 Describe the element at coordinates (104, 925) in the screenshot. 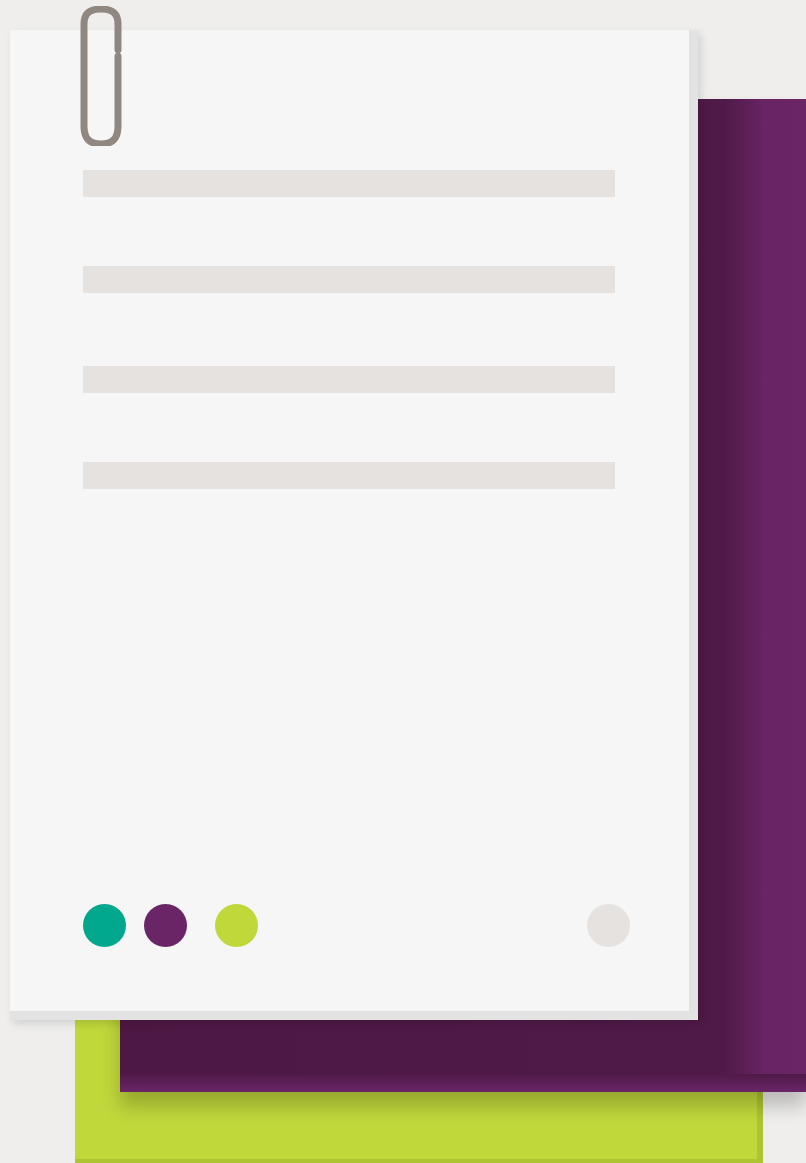

I see `color-swatch-teal` at that location.